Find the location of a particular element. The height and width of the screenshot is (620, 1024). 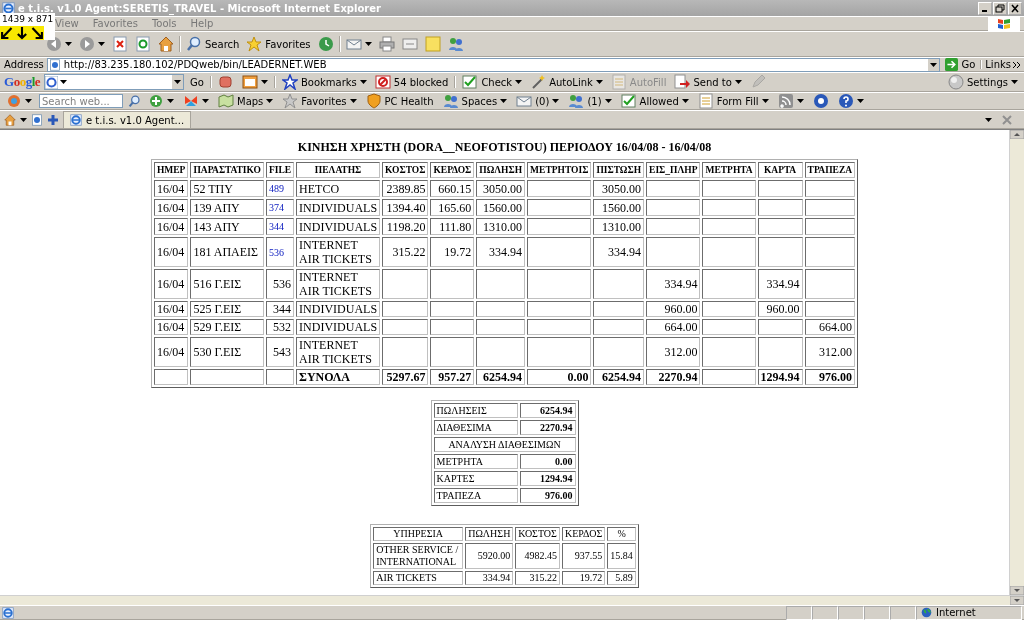

star-icon is located at coordinates (290, 101).